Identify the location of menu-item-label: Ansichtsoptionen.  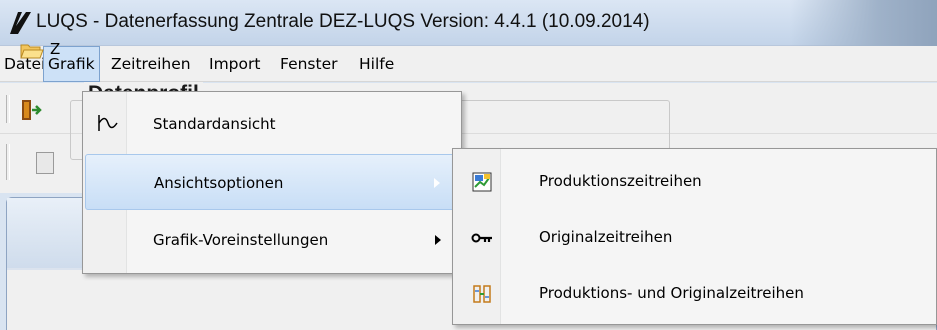
(219, 183).